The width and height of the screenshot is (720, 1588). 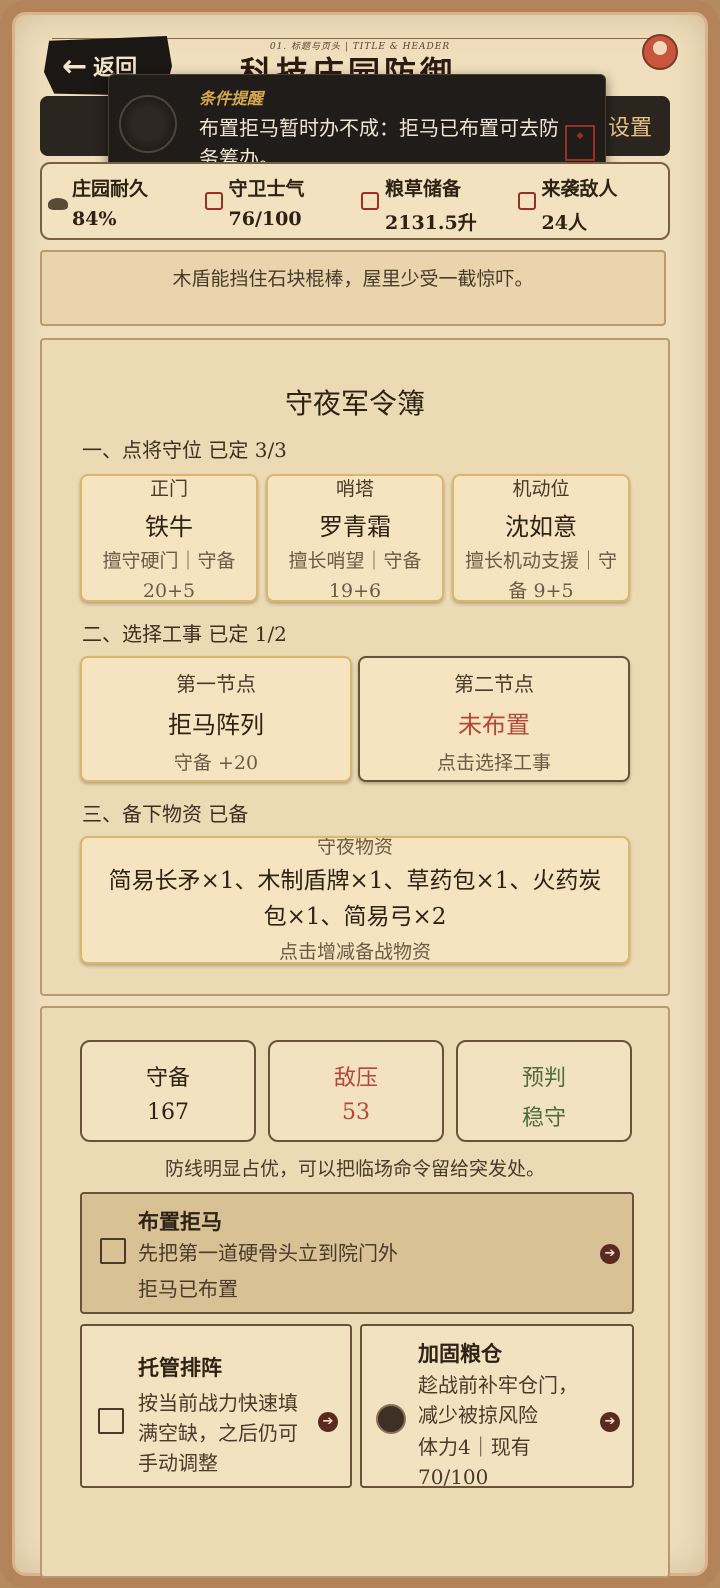 I want to click on stat-value: 2131.5升, so click(x=431, y=223).